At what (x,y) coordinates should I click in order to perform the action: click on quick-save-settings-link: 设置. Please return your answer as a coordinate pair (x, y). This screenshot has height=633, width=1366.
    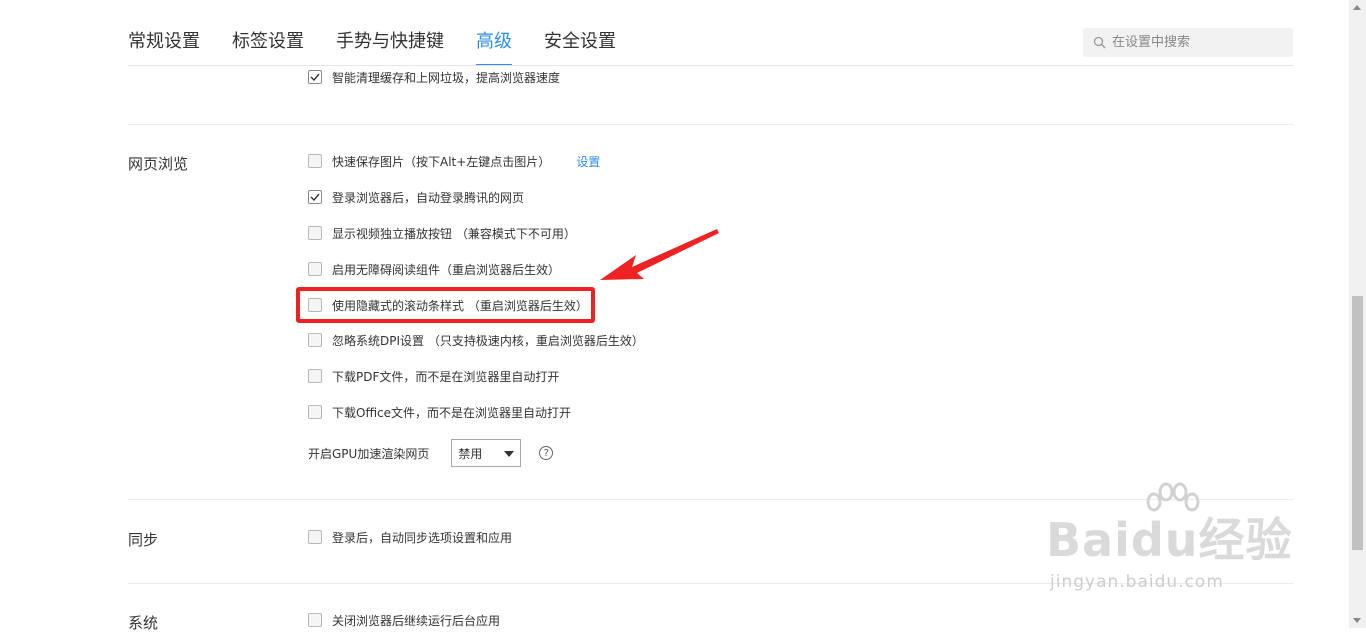
    Looking at the image, I should click on (588, 161).